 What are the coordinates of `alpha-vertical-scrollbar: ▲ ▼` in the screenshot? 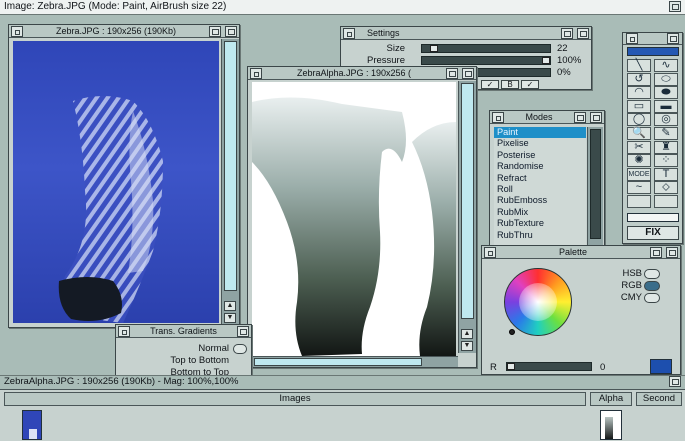 It's located at (467, 217).